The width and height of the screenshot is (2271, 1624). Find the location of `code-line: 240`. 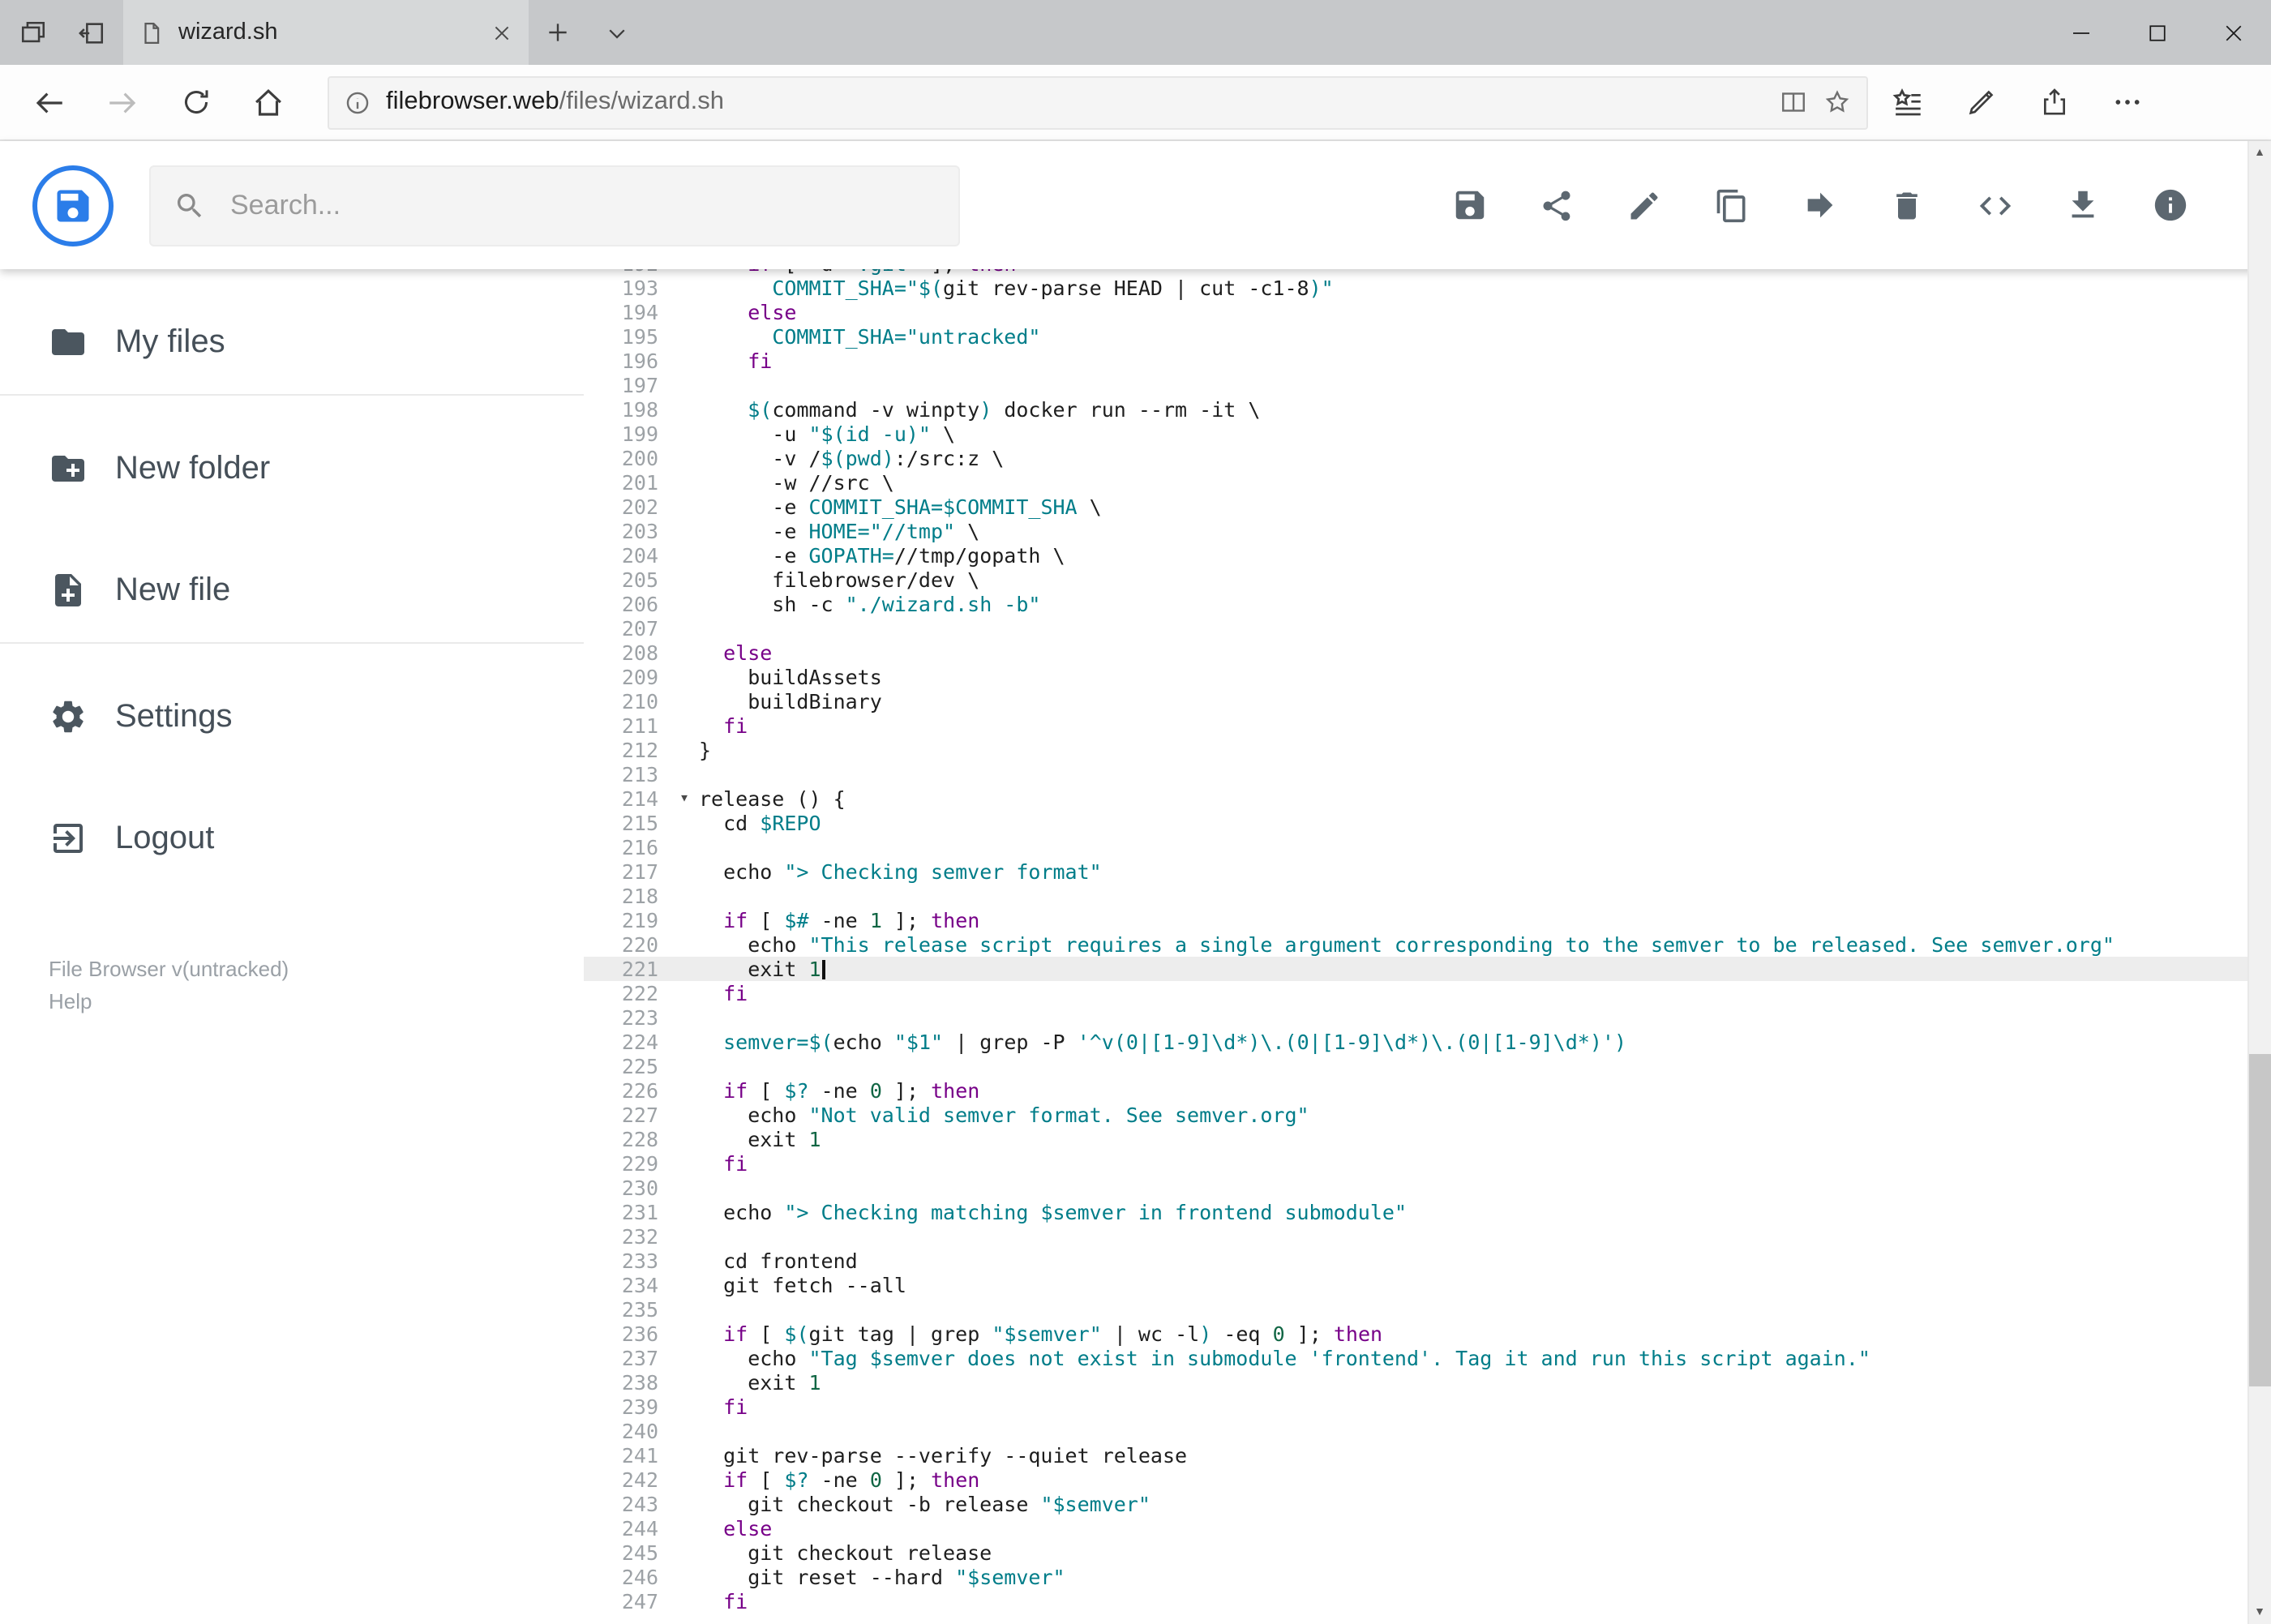

code-line: 240 is located at coordinates (1427, 1431).